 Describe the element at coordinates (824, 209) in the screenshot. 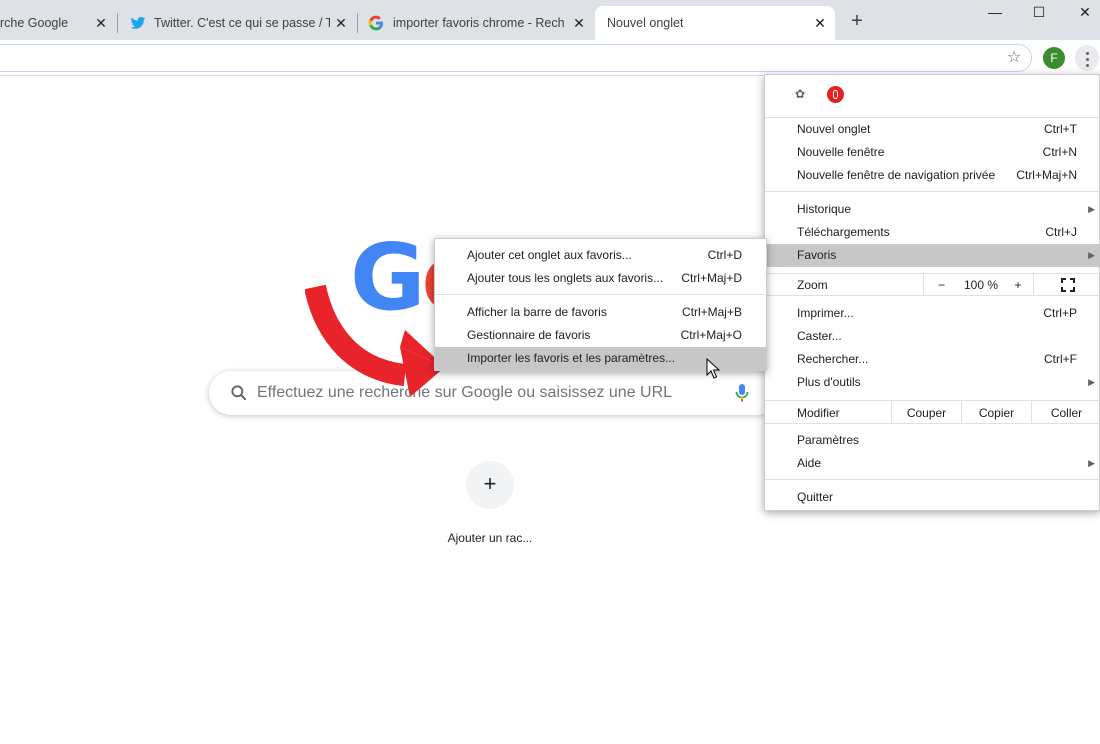

I see `menu-item-label: Historique` at that location.